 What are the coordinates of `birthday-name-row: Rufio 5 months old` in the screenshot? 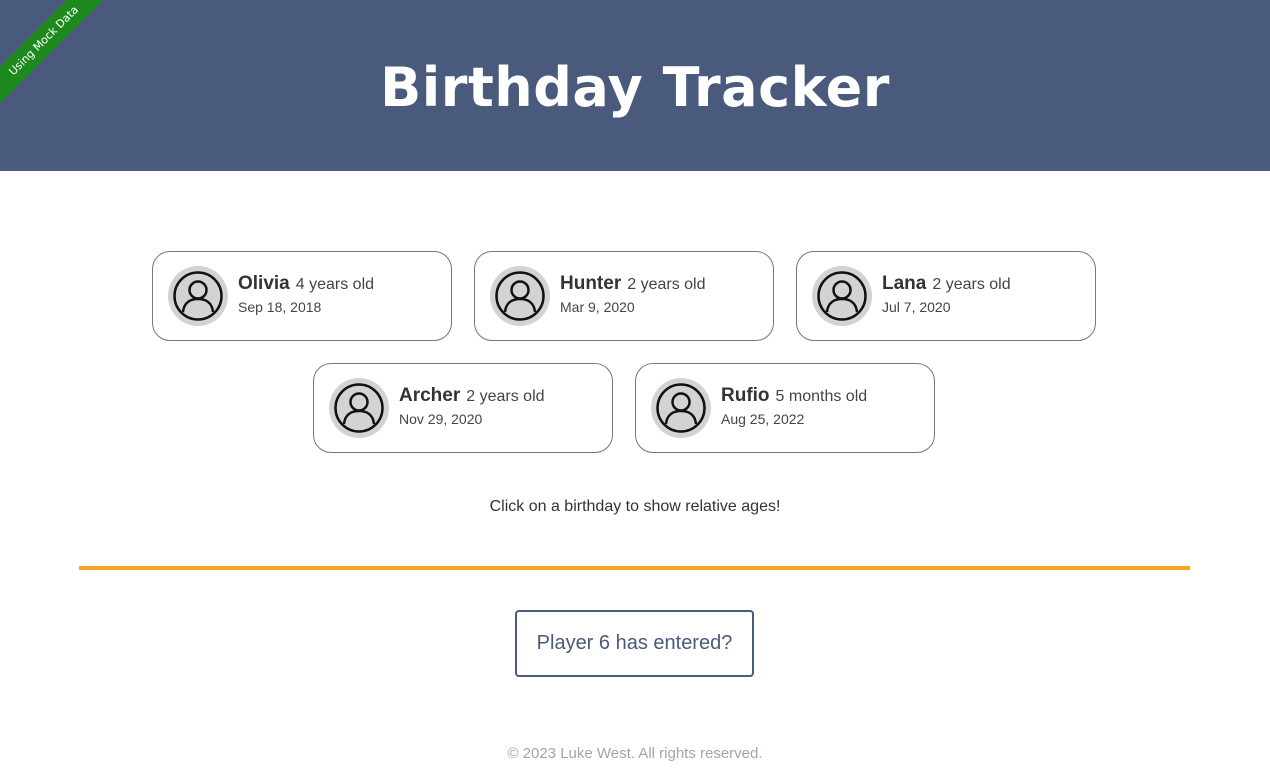 It's located at (794, 396).